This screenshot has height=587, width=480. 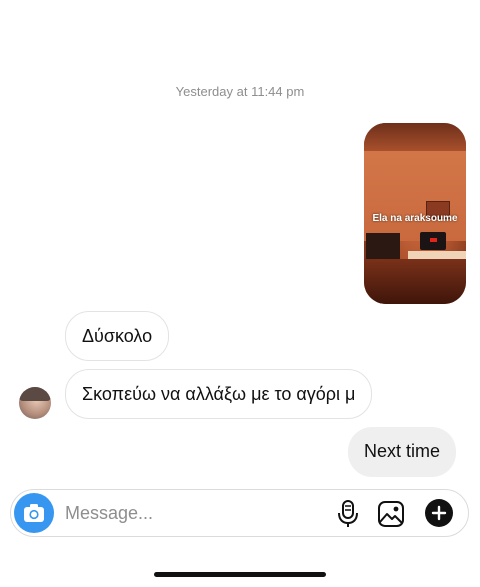 I want to click on story-image-wall, so click(x=415, y=196).